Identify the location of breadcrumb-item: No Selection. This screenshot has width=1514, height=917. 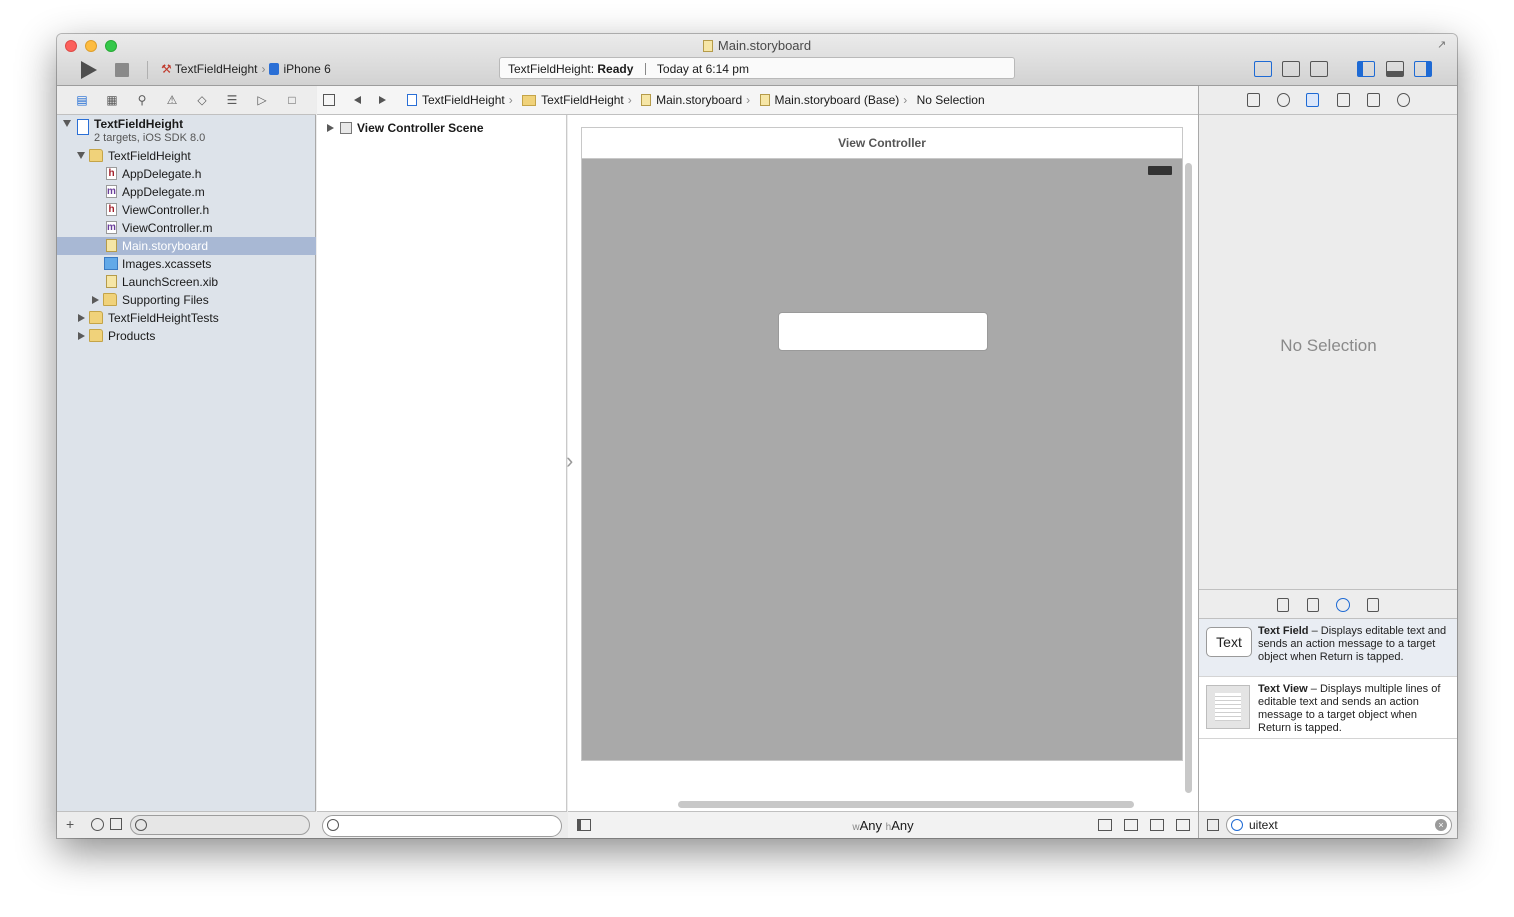
(951, 100).